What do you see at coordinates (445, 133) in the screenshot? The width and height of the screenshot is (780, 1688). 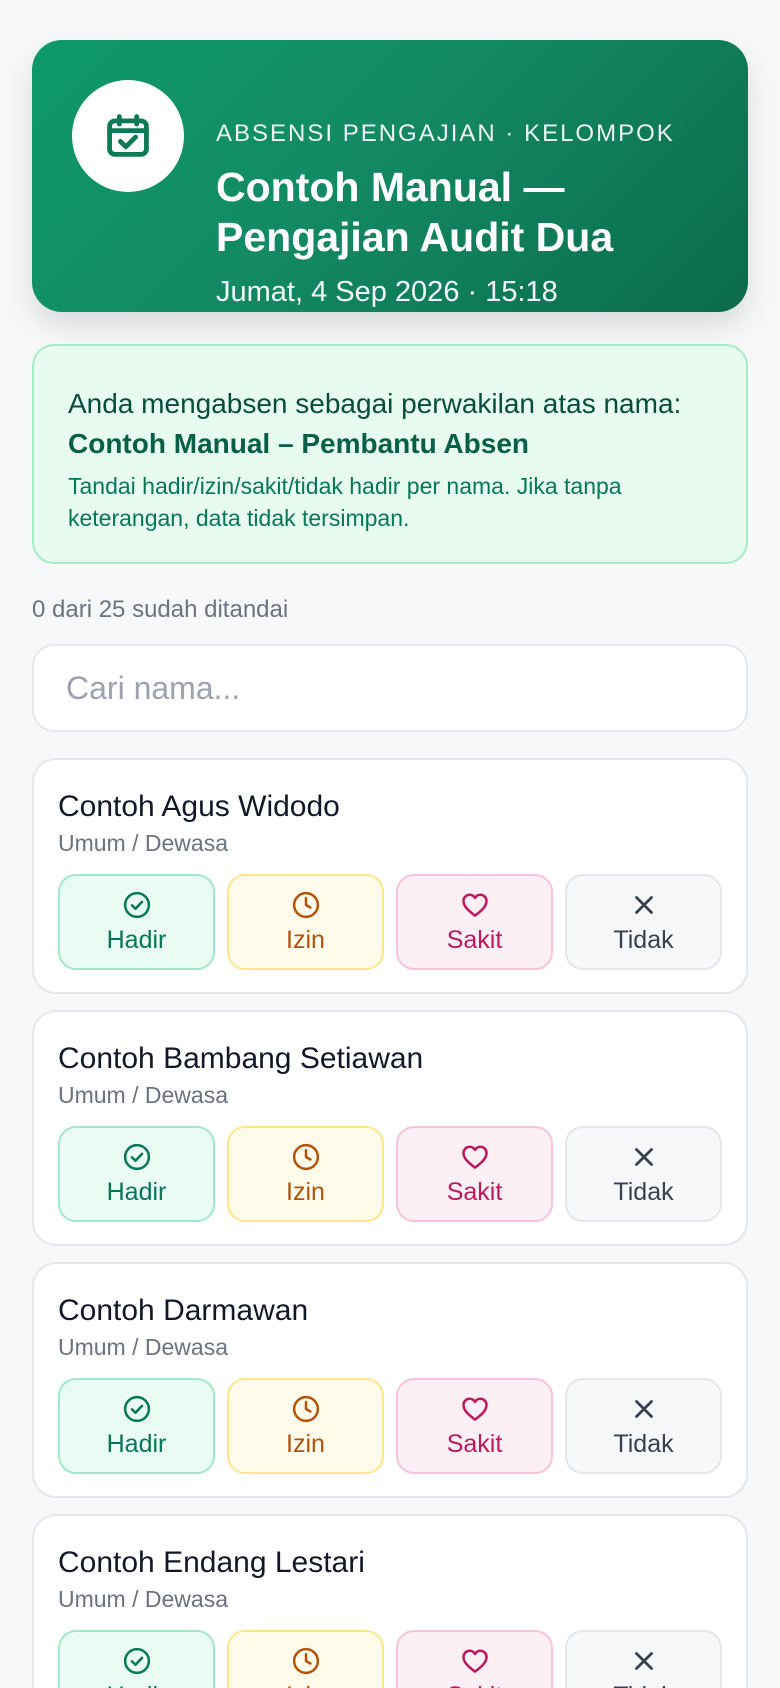 I see `session-kicker: ABSENSI PENGAJIAN · KELOMPOK` at bounding box center [445, 133].